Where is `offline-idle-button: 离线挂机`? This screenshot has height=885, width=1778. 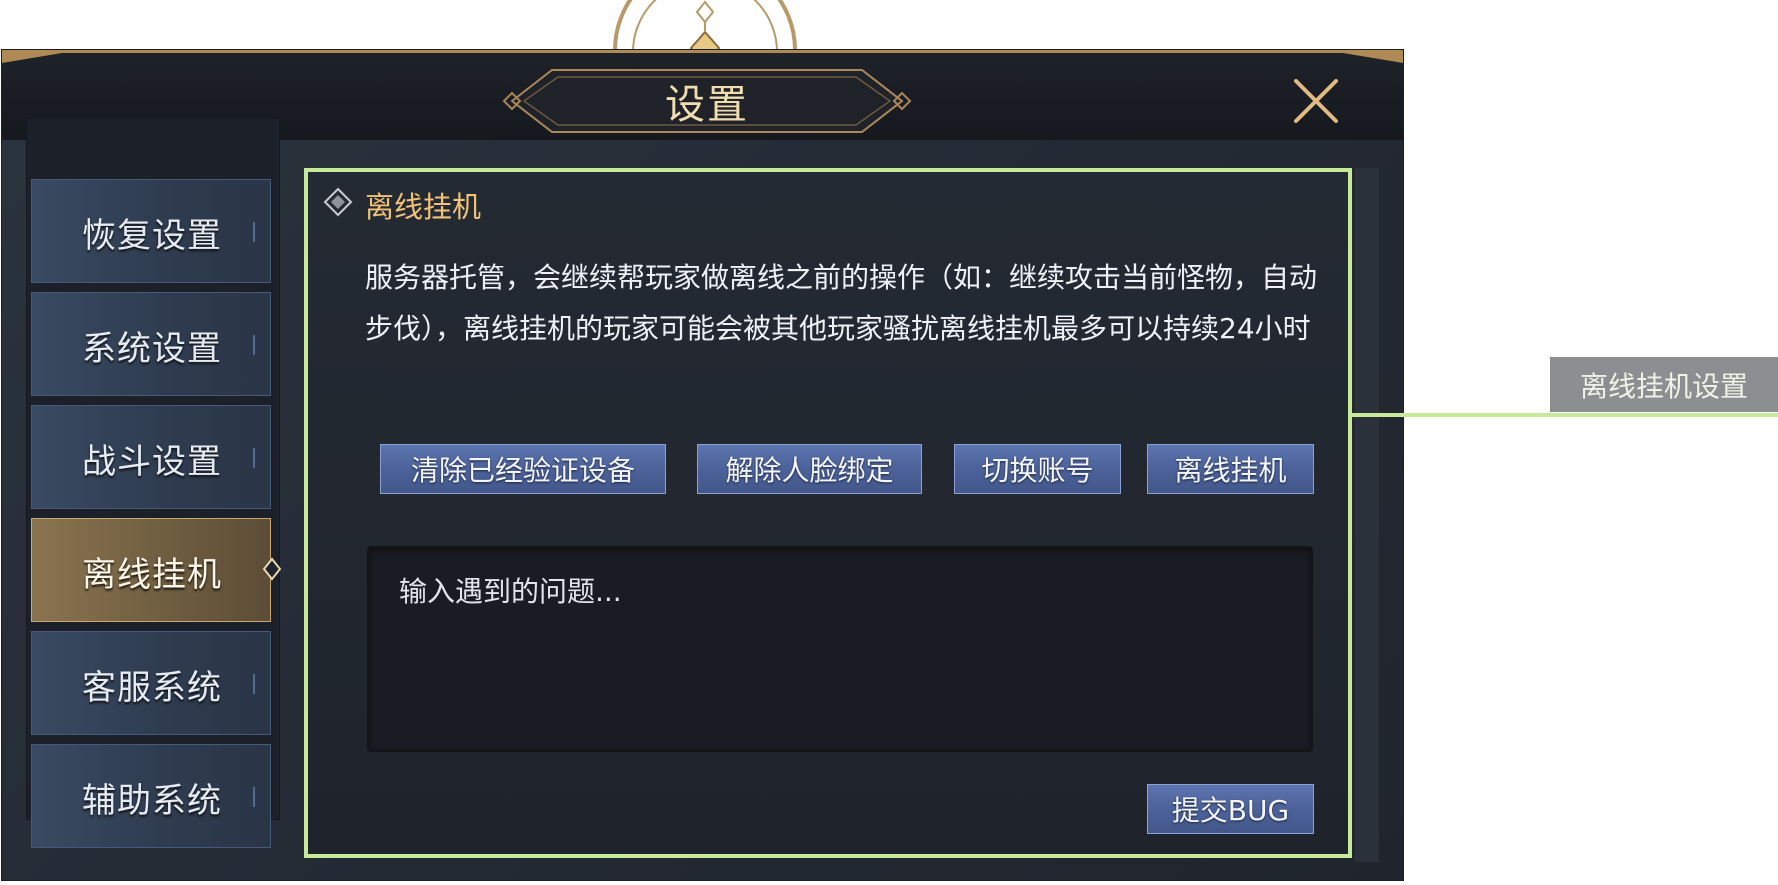 offline-idle-button: 离线挂机 is located at coordinates (1230, 469).